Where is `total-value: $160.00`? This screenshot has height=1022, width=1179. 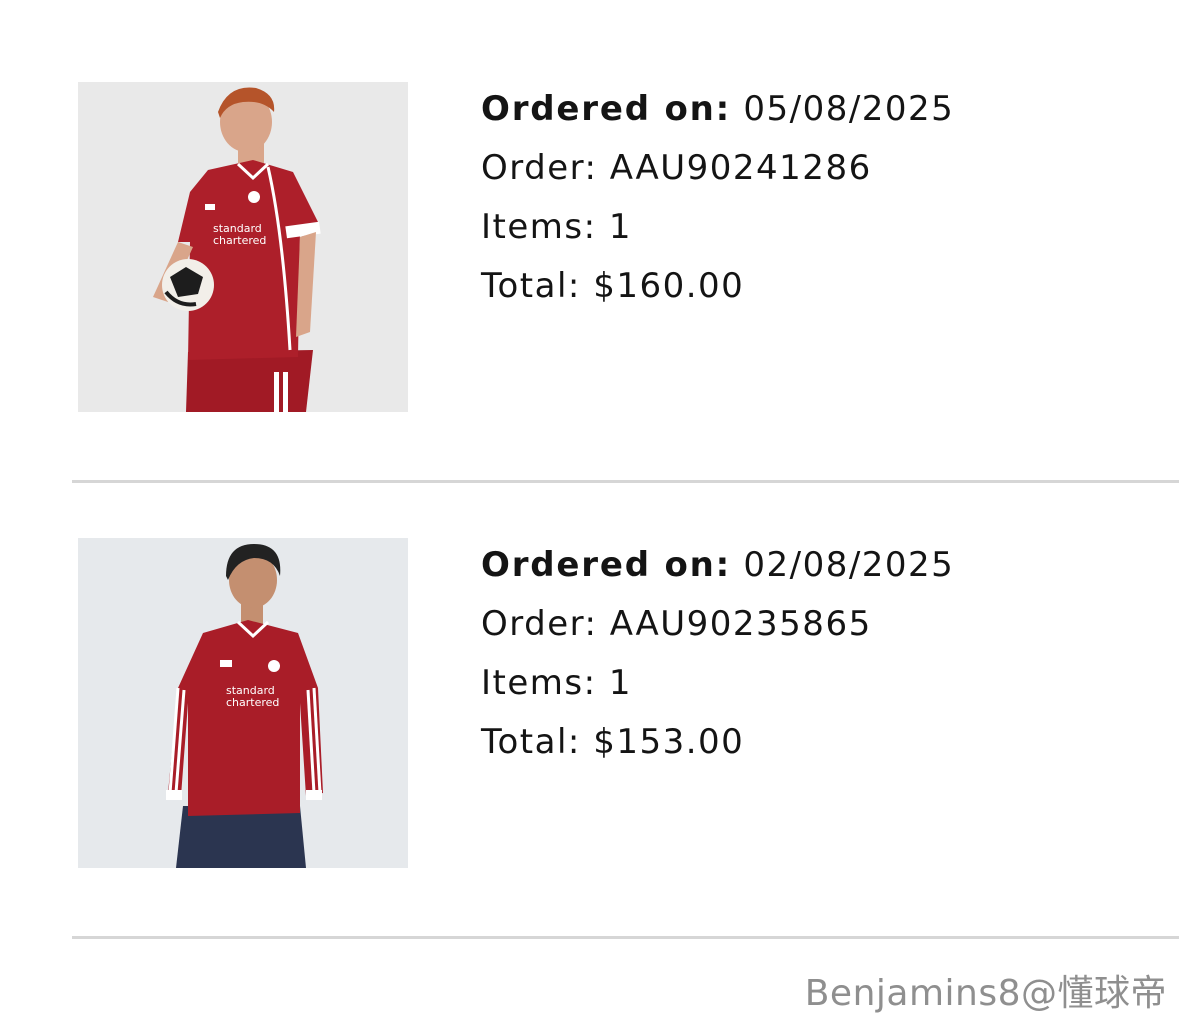 total-value: $160.00 is located at coordinates (669, 286).